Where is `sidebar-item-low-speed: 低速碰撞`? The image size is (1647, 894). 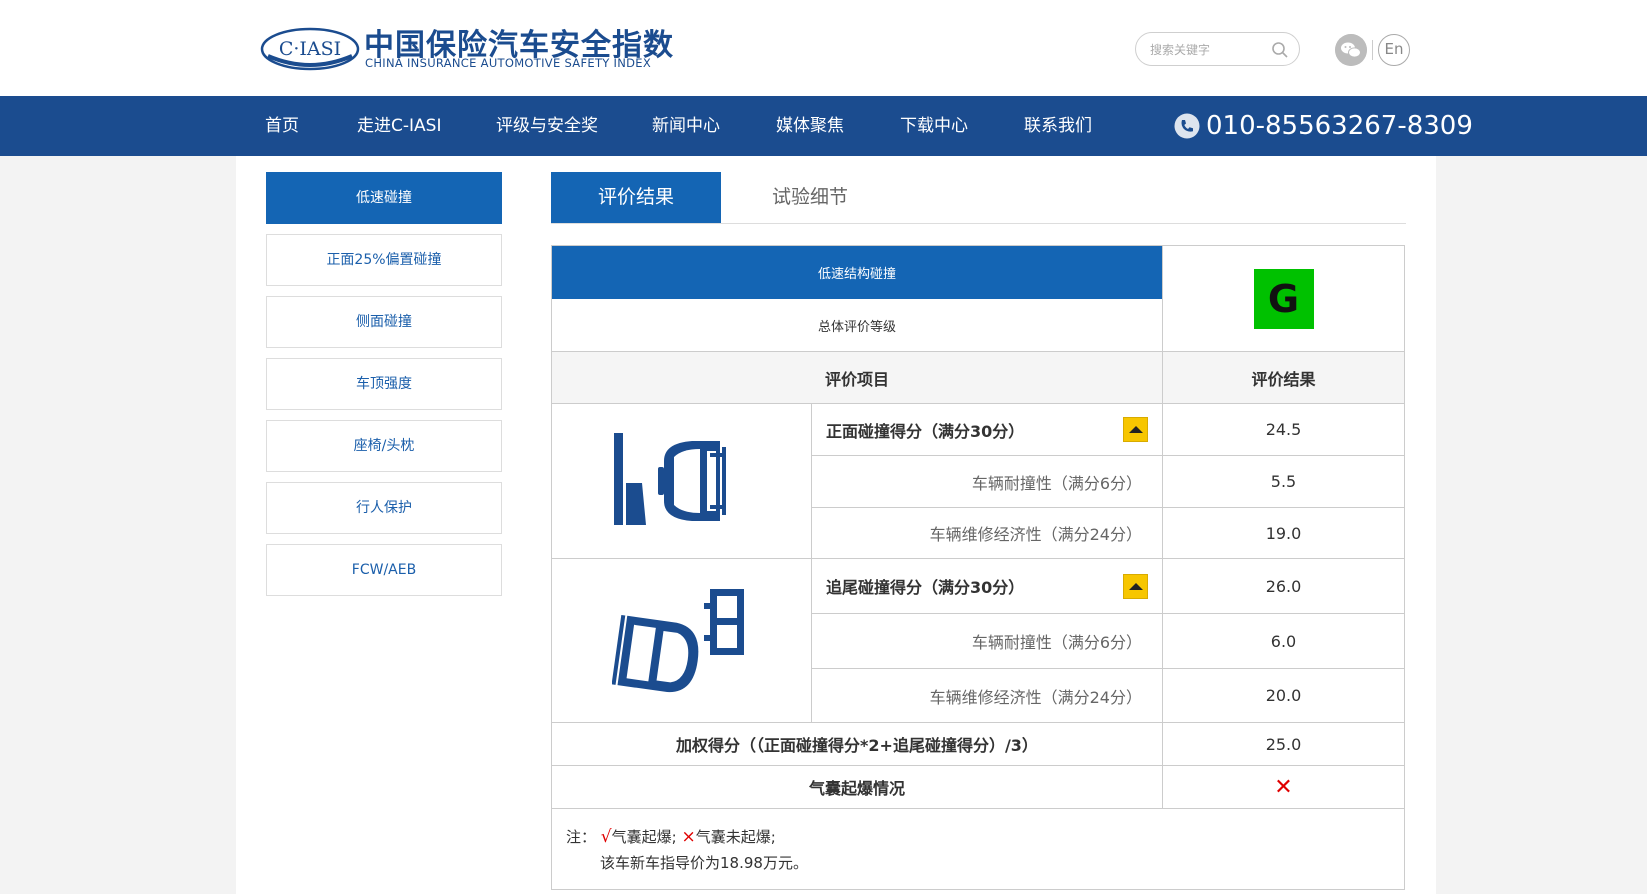 sidebar-item-low-speed: 低速碰撞 is located at coordinates (384, 198).